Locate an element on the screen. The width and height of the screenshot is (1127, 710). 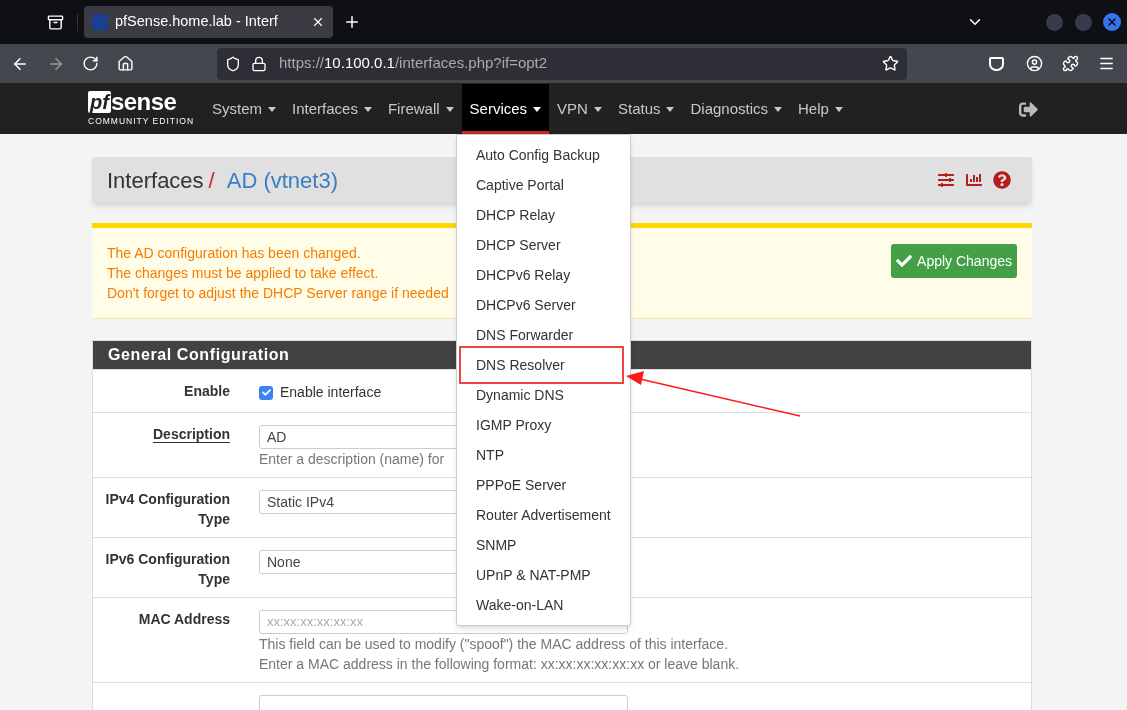
checkbox-label: Enable interface is located at coordinates (331, 392).